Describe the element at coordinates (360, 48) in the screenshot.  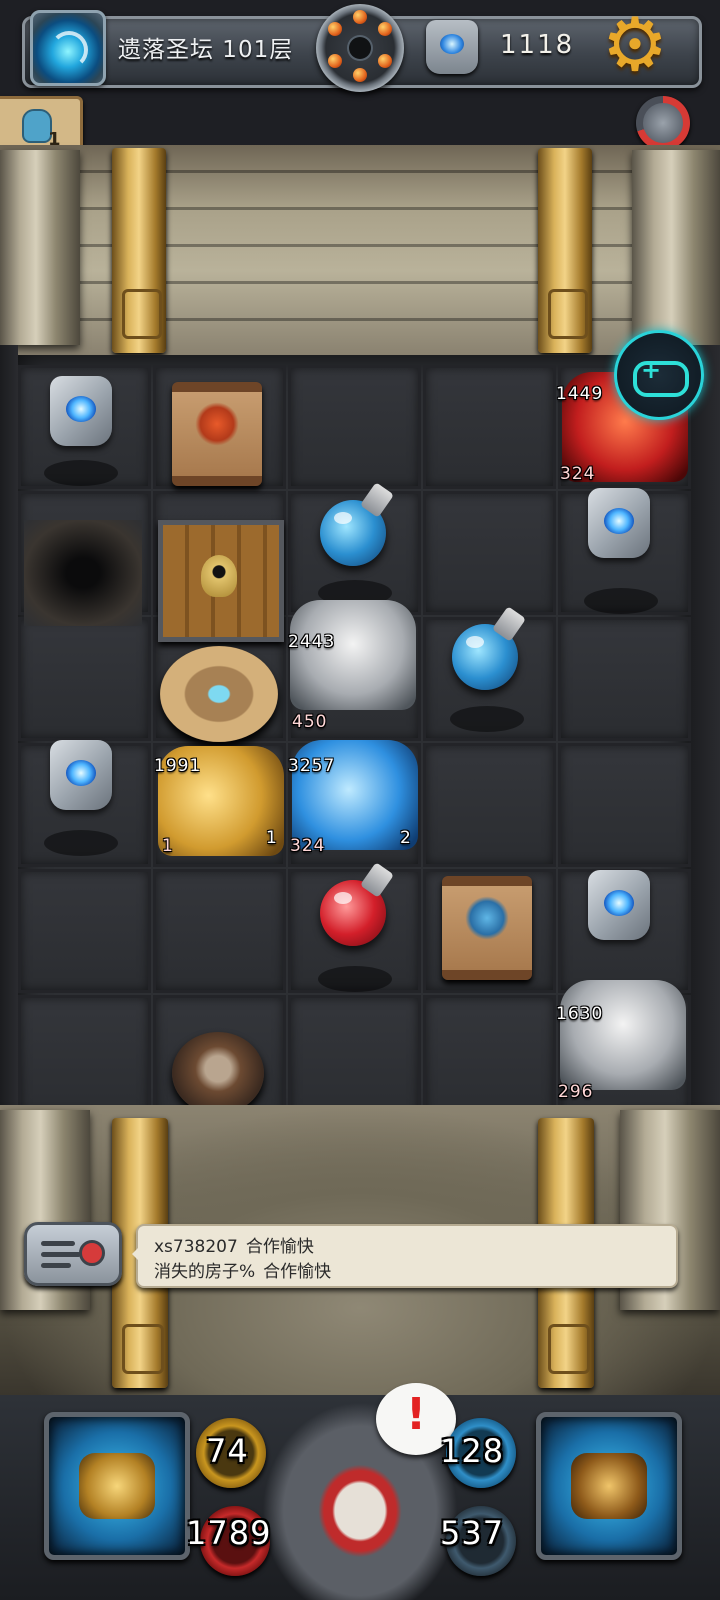
I see `bomb-icon` at that location.